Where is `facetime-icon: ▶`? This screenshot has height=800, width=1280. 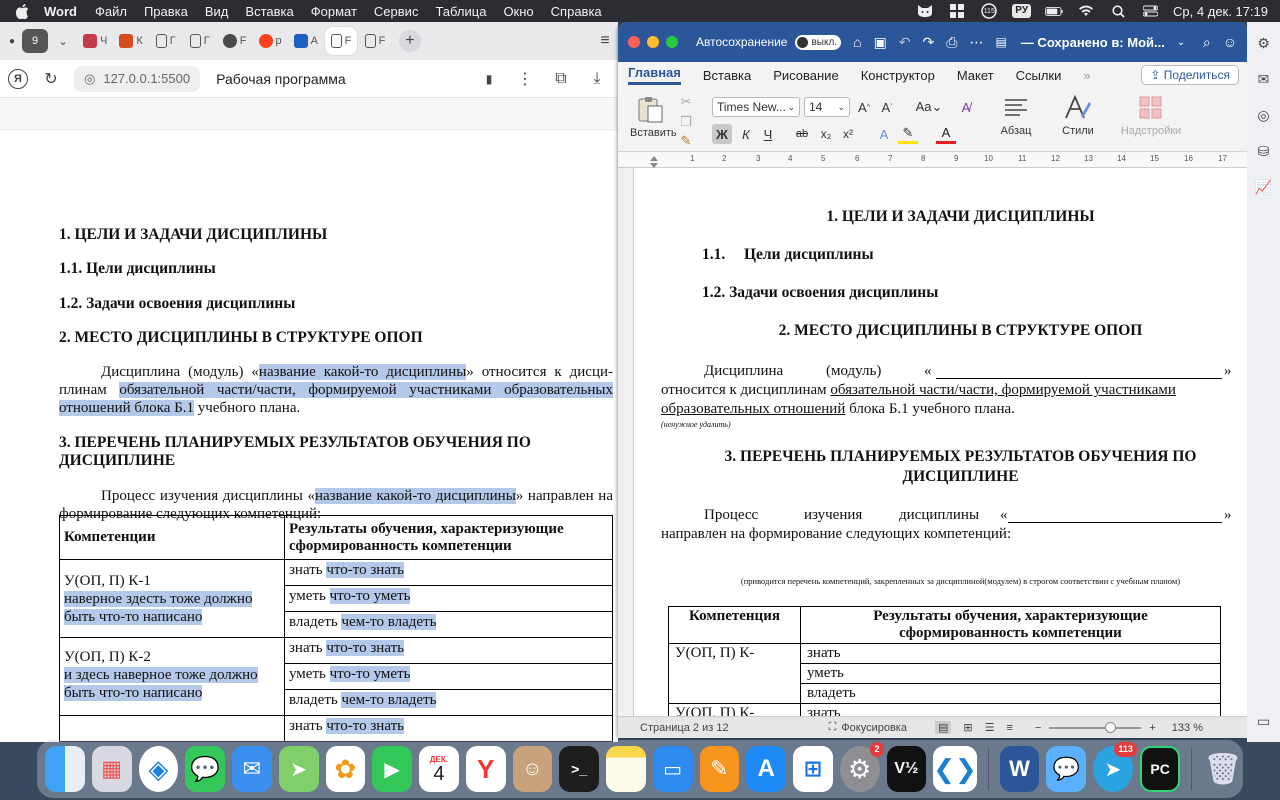
facetime-icon: ▶ is located at coordinates (392, 769).